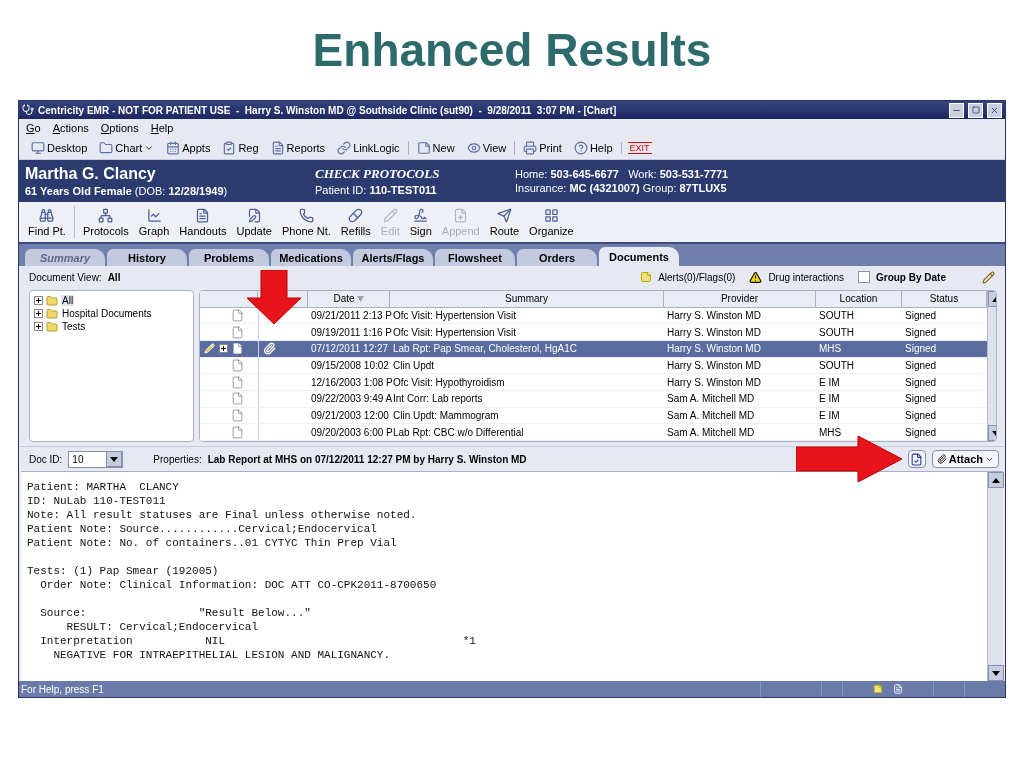  Describe the element at coordinates (711, 416) in the screenshot. I see `table-cell-text: Sam A. Mitchell MD` at that location.